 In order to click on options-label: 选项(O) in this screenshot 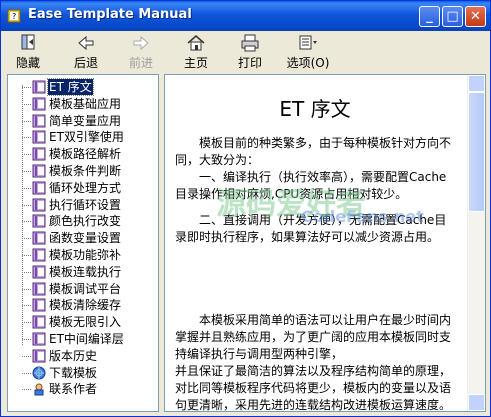, I will do `click(308, 63)`.